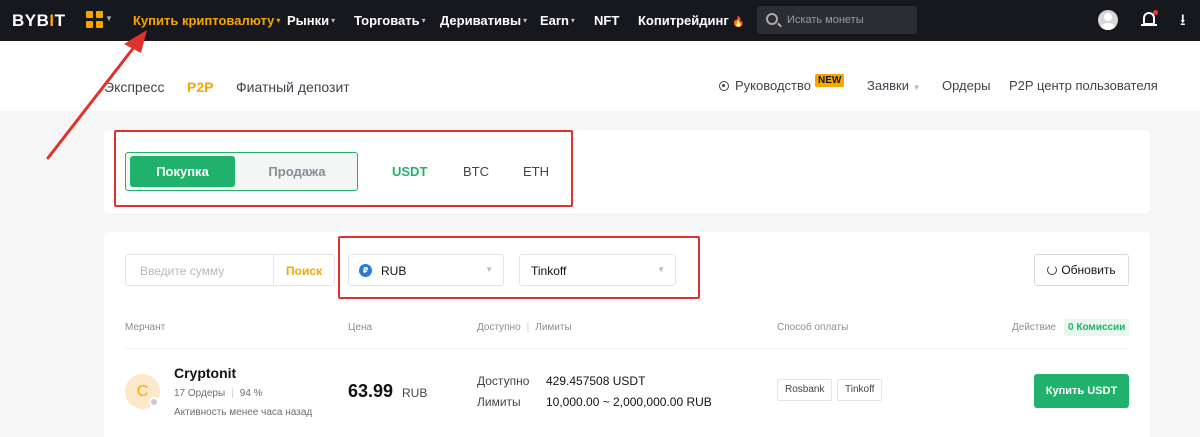 The height and width of the screenshot is (437, 1200). Describe the element at coordinates (1149, 20) in the screenshot. I see `bell-icon` at that location.